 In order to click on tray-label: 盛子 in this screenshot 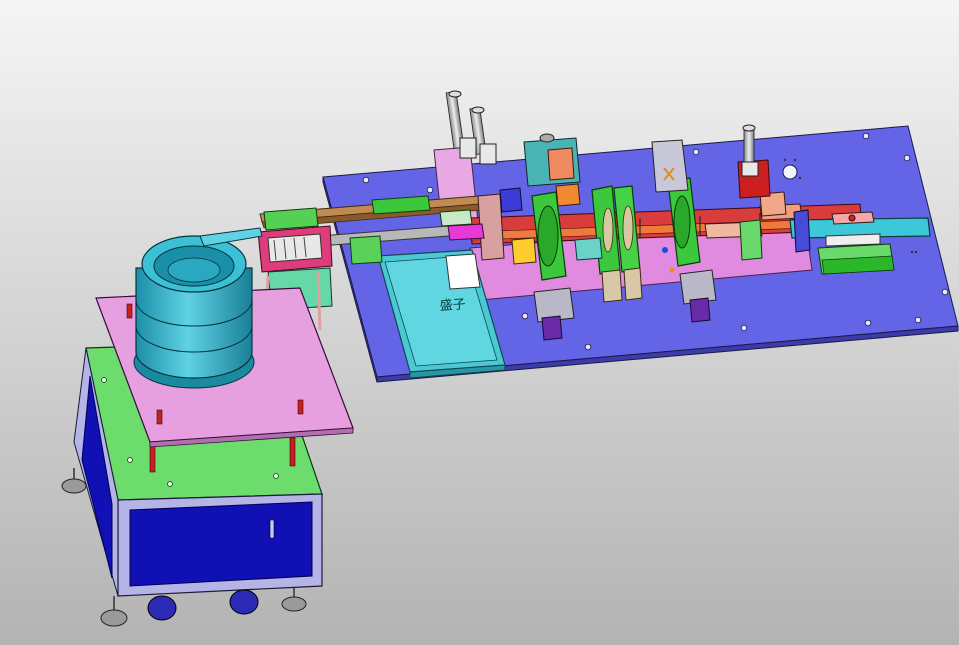, I will do `click(452, 305)`.